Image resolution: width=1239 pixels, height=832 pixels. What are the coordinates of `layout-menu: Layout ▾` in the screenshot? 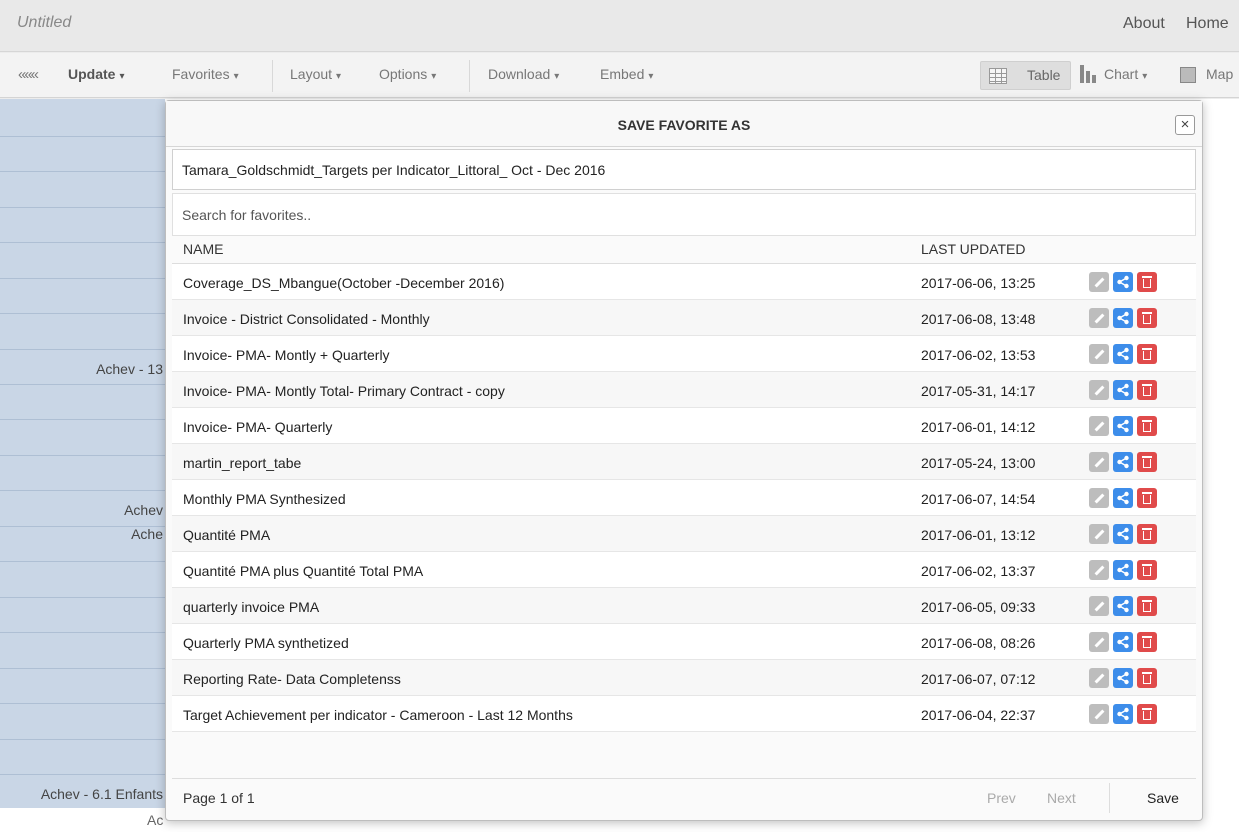 It's located at (315, 74).